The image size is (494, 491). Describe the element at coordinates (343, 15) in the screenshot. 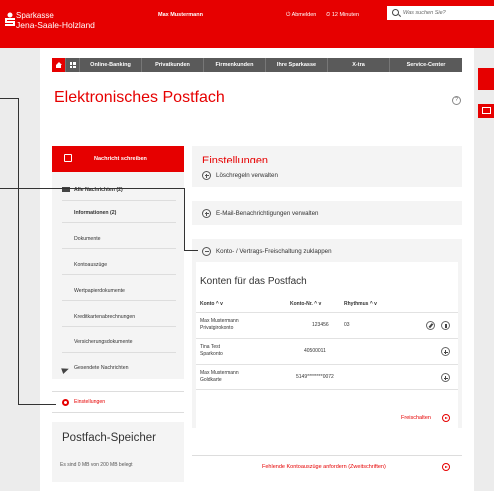

I see `session-timer: ⏲ 12 Minuten` at that location.